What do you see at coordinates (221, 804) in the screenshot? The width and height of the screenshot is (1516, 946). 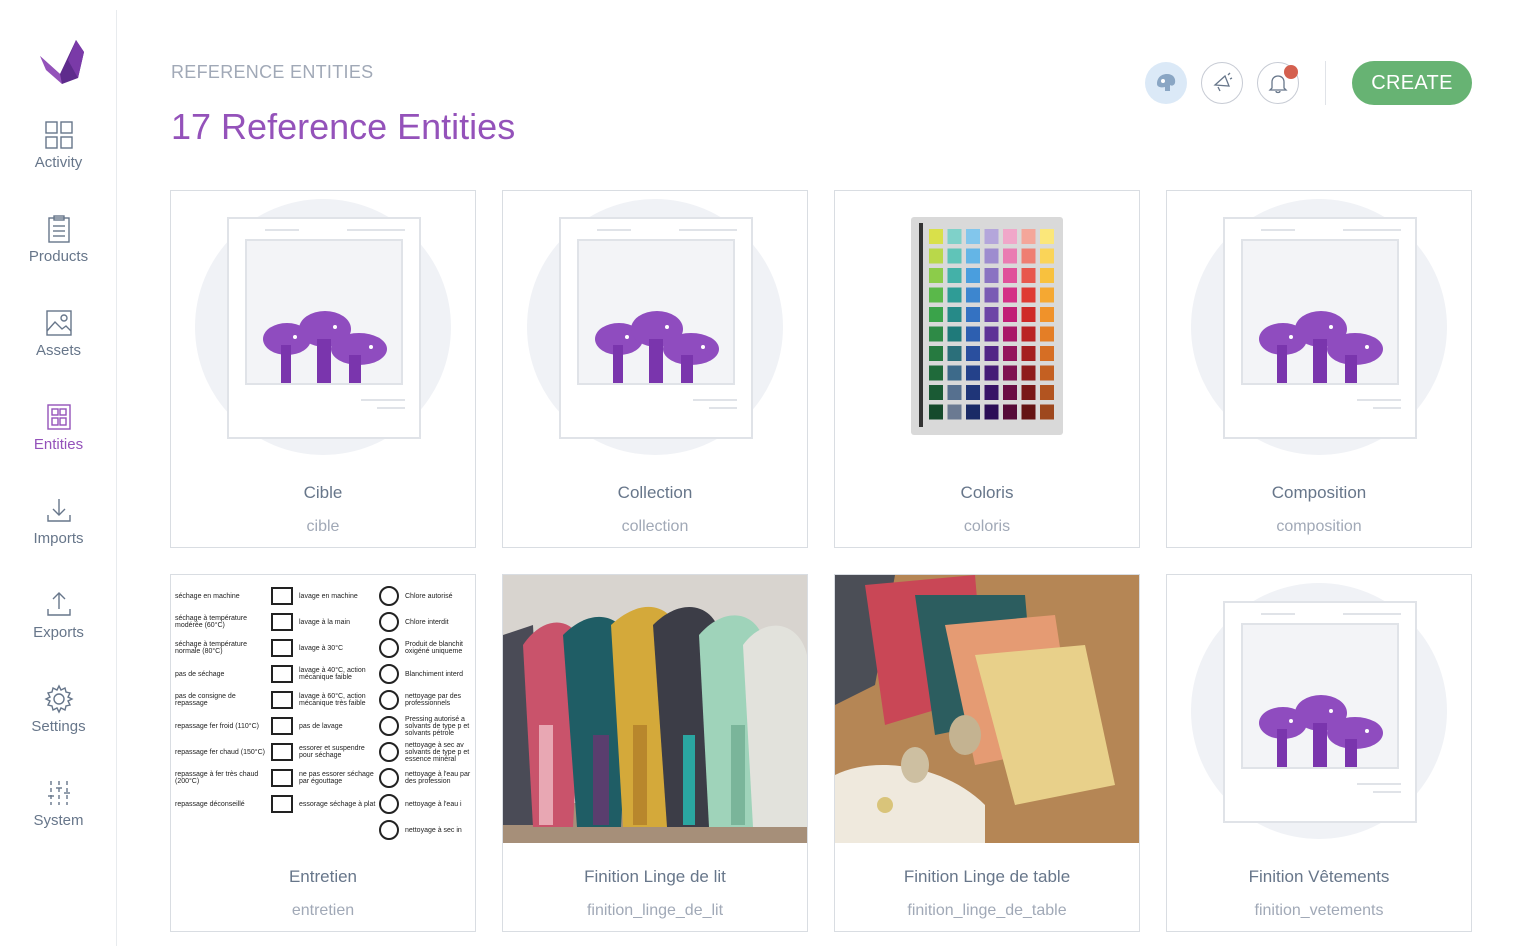 I see `care-label-row: repassage déconseillé` at bounding box center [221, 804].